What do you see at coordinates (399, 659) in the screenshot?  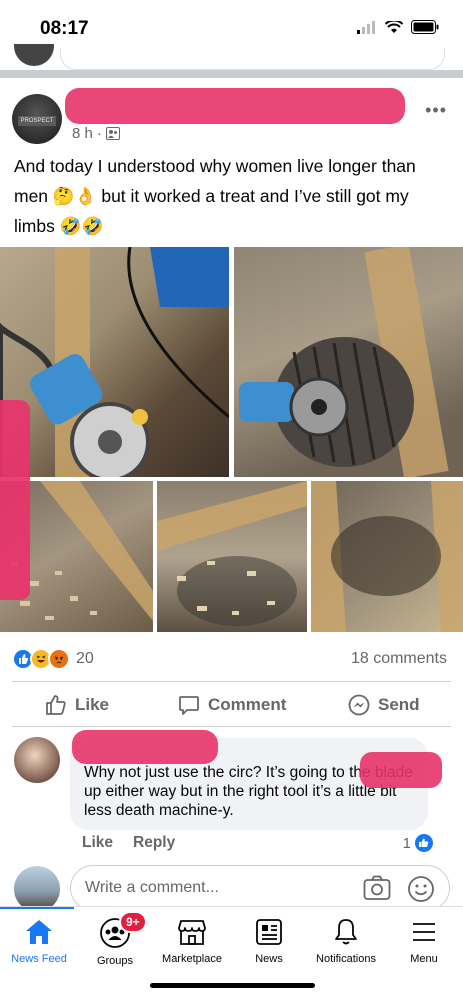 I see `comments-count: 18 comments` at bounding box center [399, 659].